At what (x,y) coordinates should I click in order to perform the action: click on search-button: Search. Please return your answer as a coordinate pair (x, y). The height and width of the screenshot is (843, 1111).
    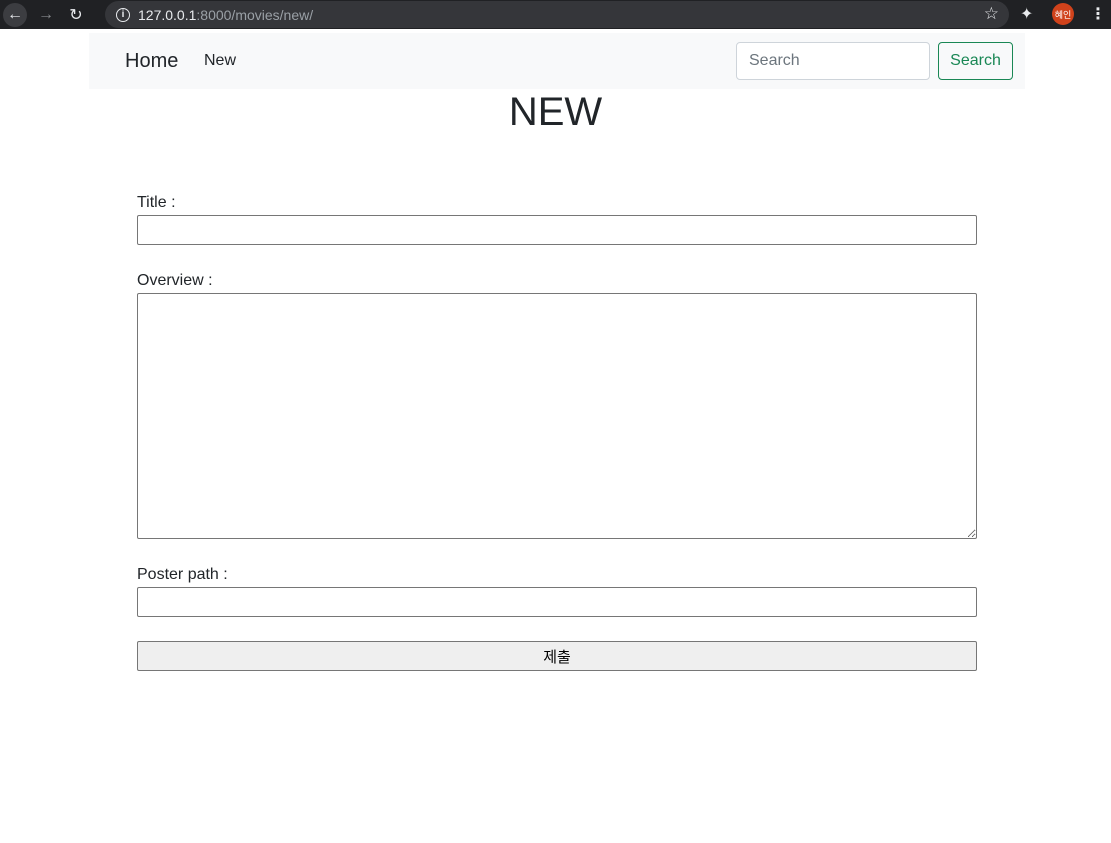
    Looking at the image, I should click on (975, 61).